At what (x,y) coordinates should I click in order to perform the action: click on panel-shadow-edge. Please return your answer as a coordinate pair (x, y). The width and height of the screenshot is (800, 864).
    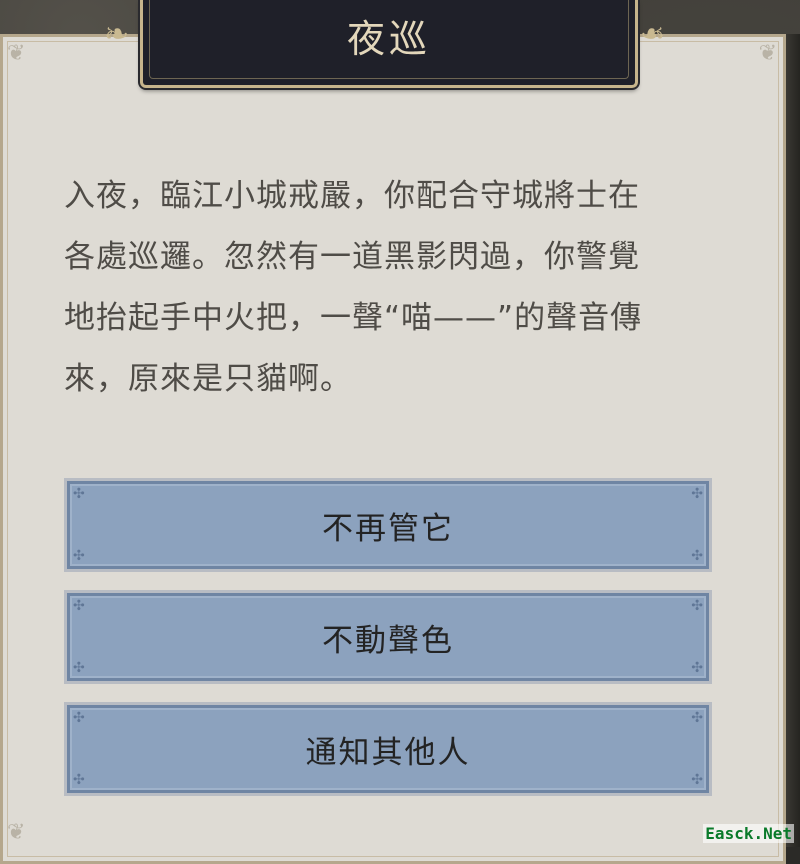
    Looking at the image, I should click on (793, 440).